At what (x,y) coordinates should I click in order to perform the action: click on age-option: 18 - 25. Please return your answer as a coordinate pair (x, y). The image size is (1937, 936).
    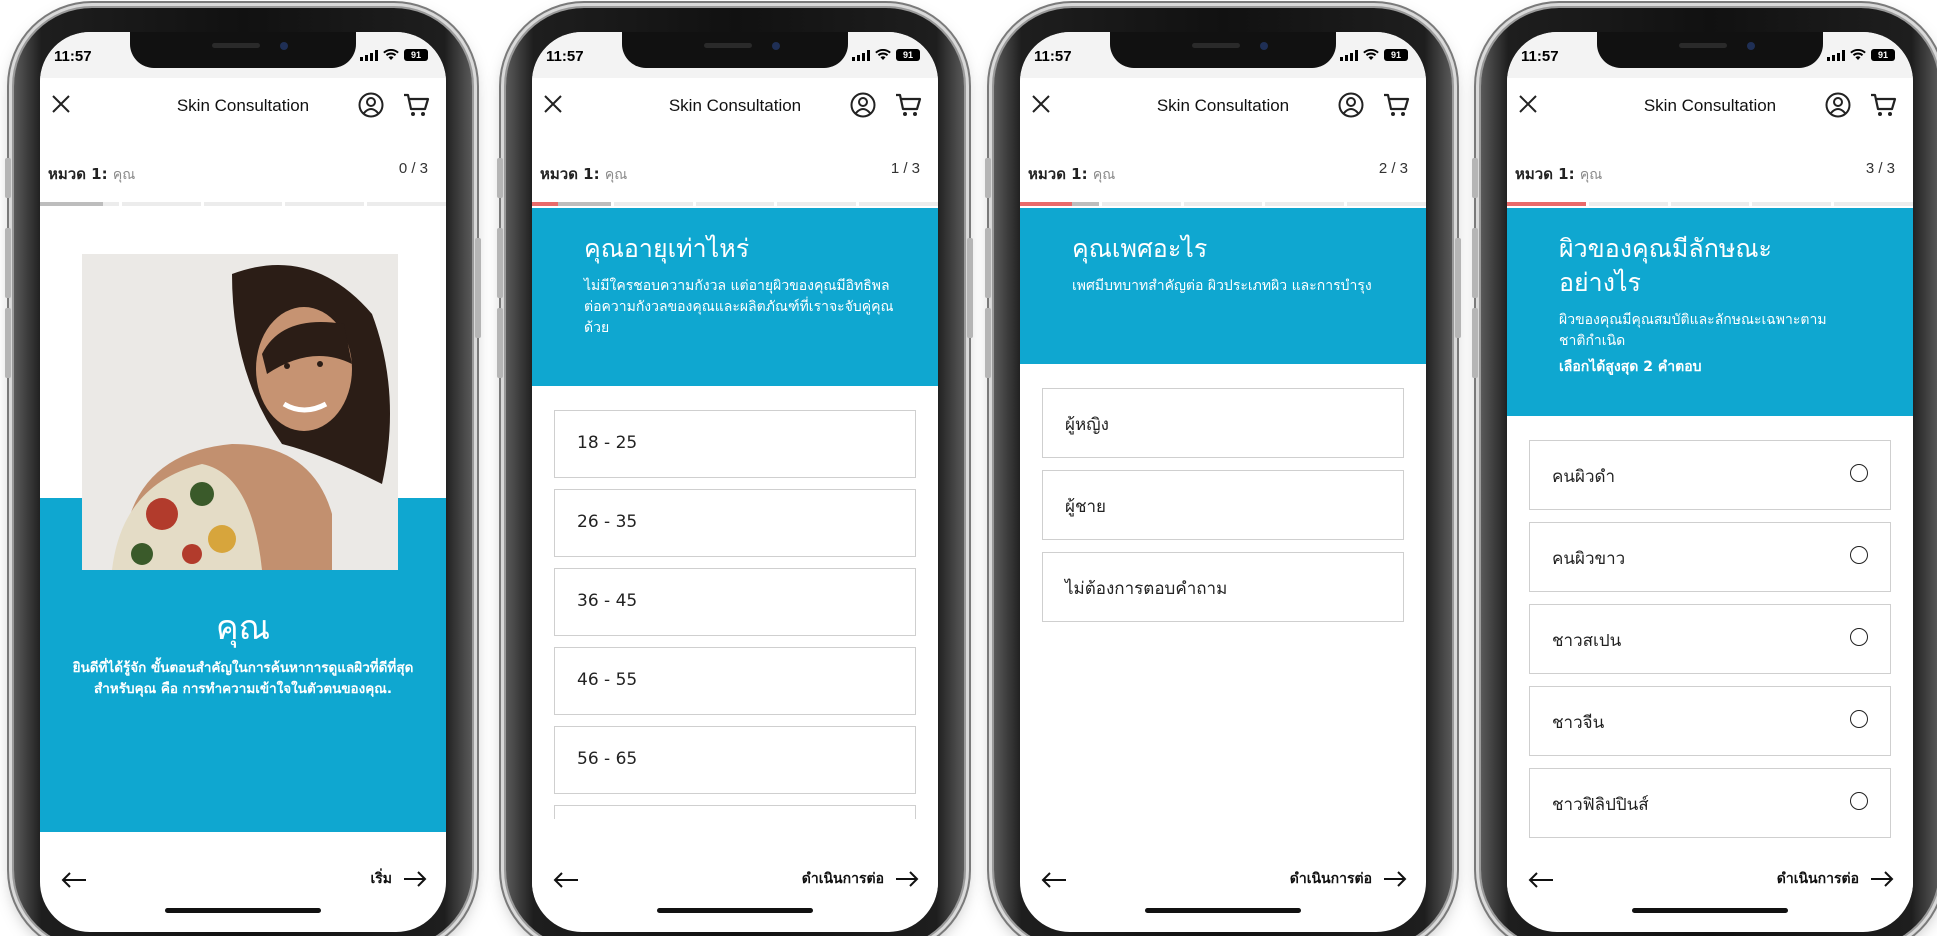
    Looking at the image, I should click on (735, 444).